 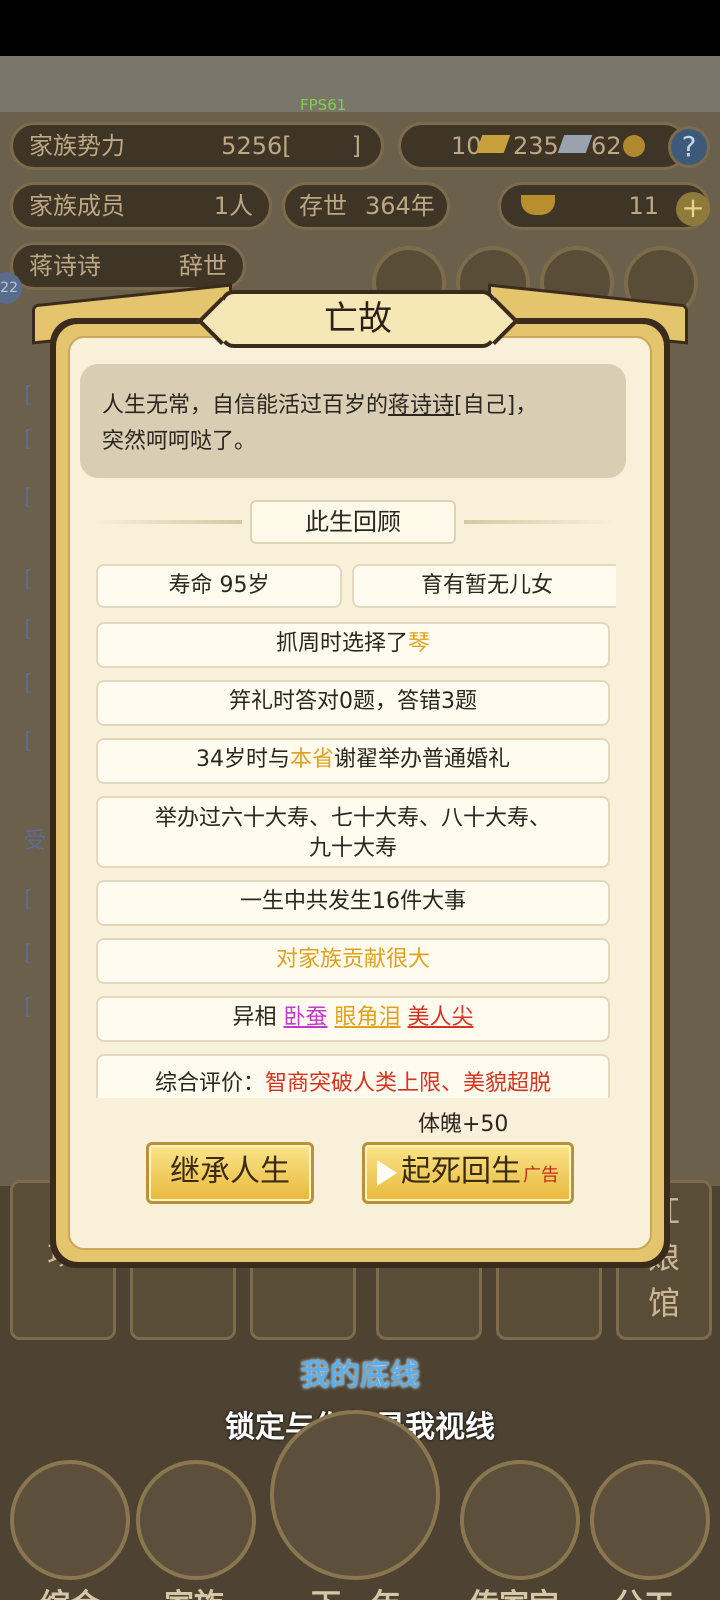 I want to click on family-power-label: 家族势力, so click(x=77, y=146).